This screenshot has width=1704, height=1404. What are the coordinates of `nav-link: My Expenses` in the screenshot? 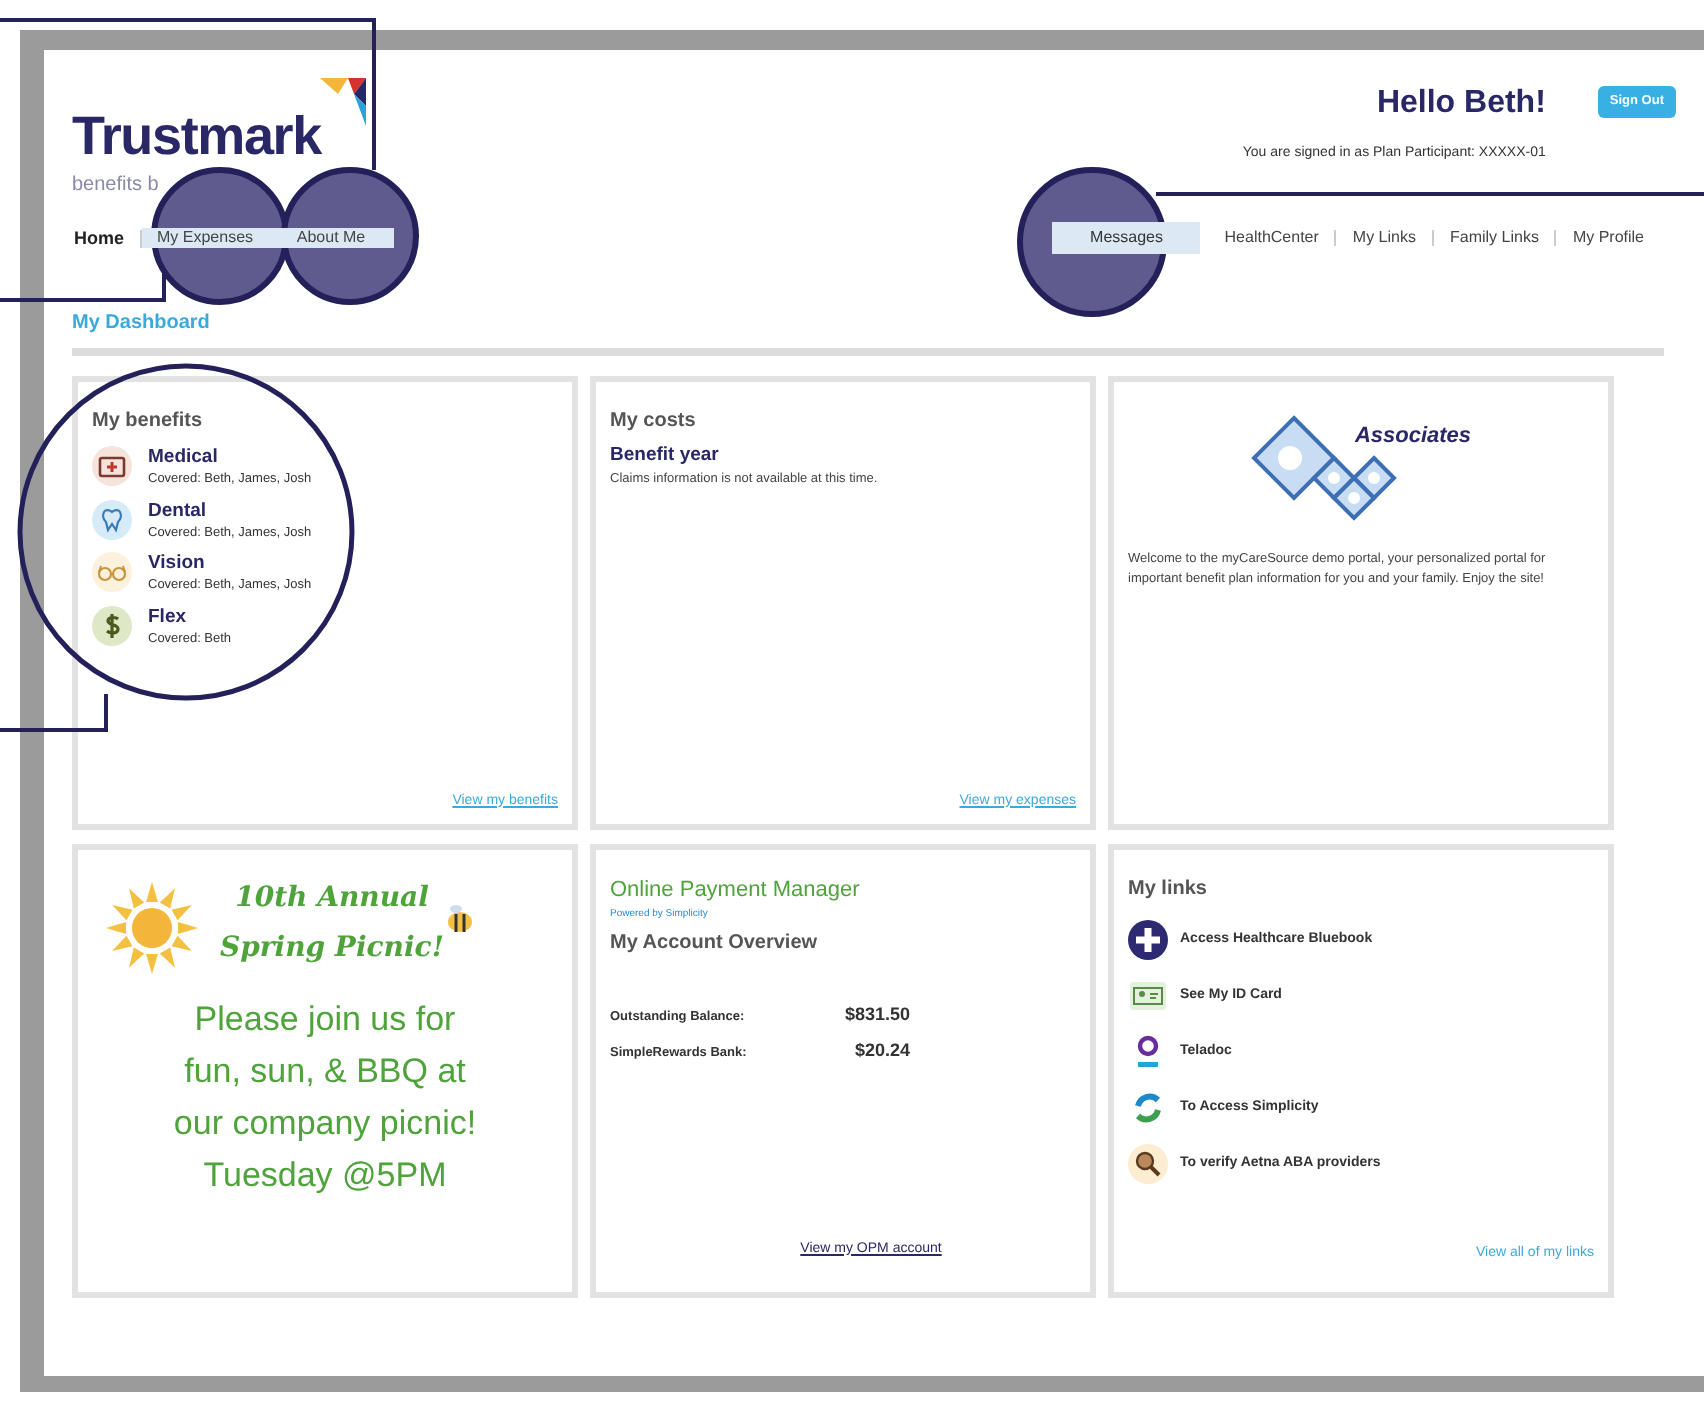 It's located at (205, 238).